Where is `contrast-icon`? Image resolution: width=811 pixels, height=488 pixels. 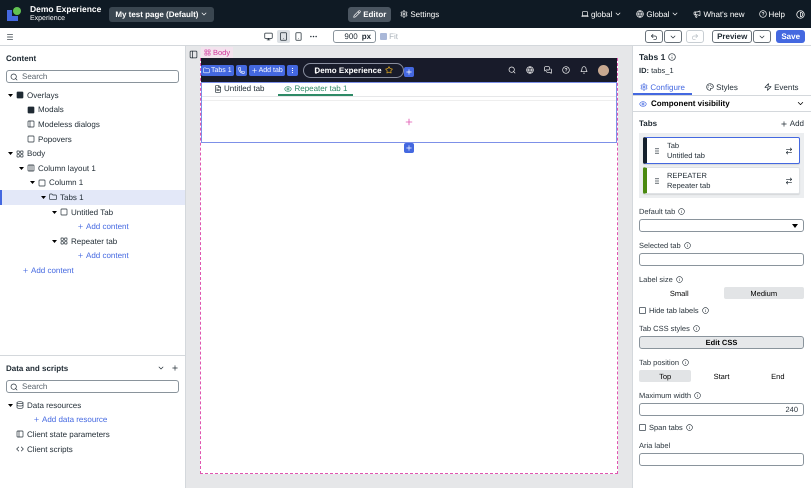
contrast-icon is located at coordinates (800, 14).